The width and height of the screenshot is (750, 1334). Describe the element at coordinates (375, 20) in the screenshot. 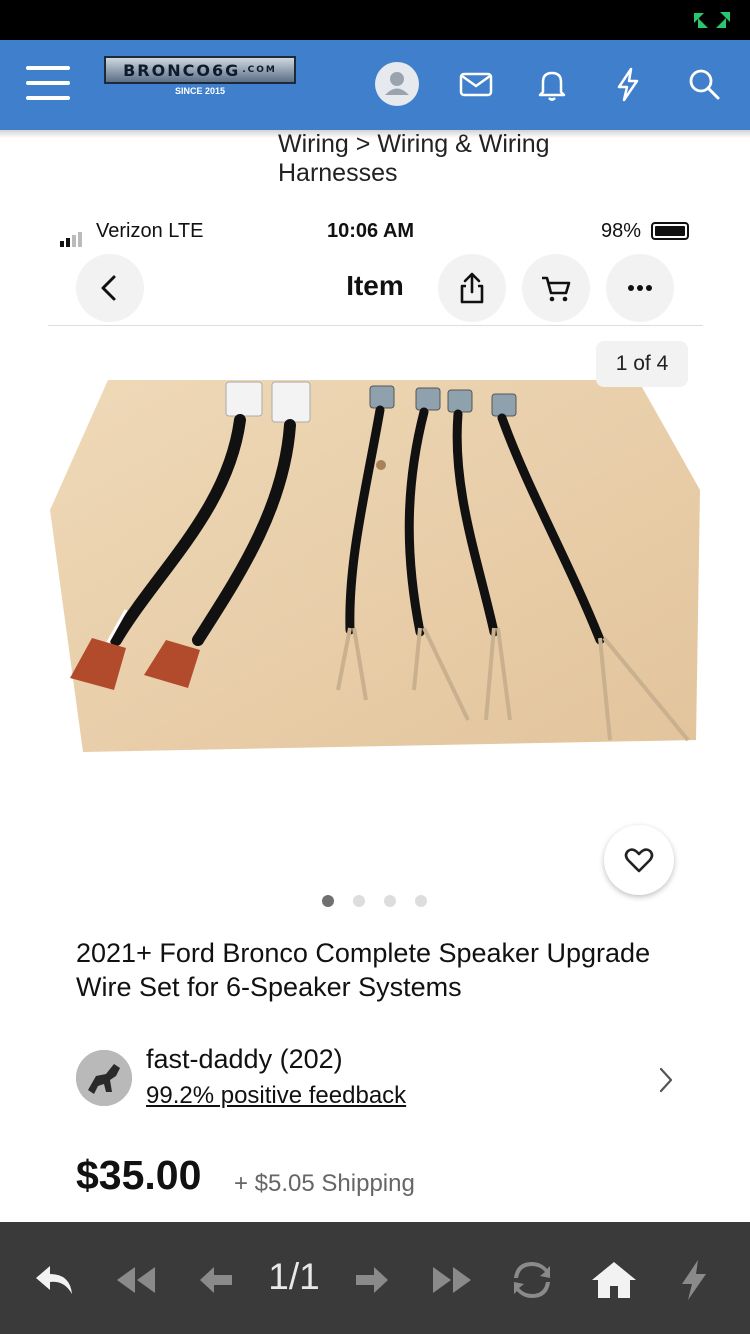

I see `system-status-bar` at that location.